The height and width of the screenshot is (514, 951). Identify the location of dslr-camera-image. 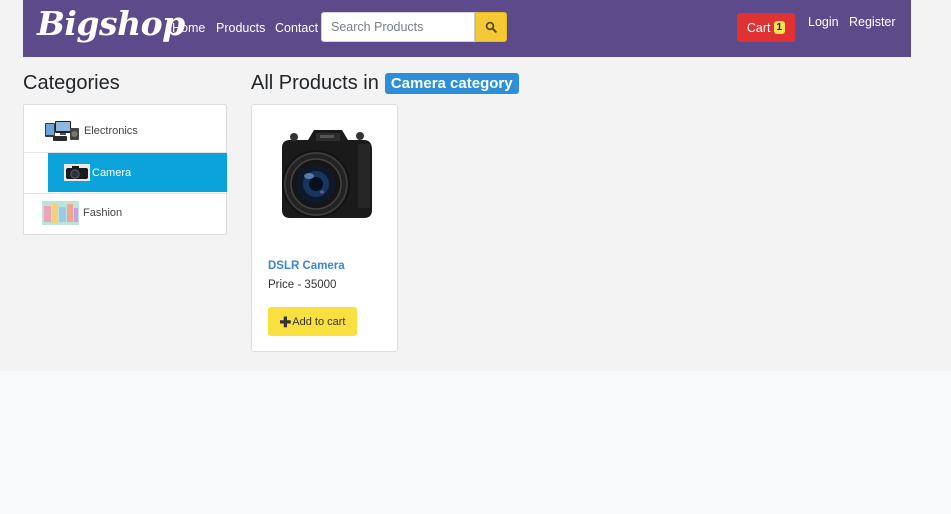
(327, 174).